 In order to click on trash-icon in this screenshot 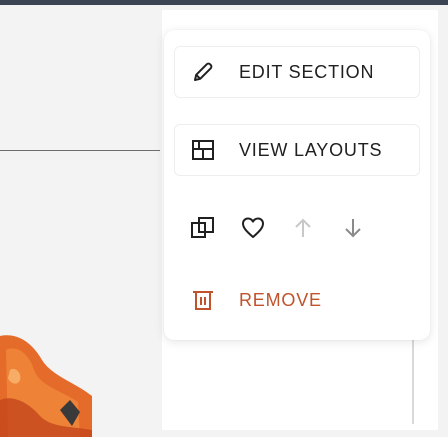, I will do `click(203, 300)`.